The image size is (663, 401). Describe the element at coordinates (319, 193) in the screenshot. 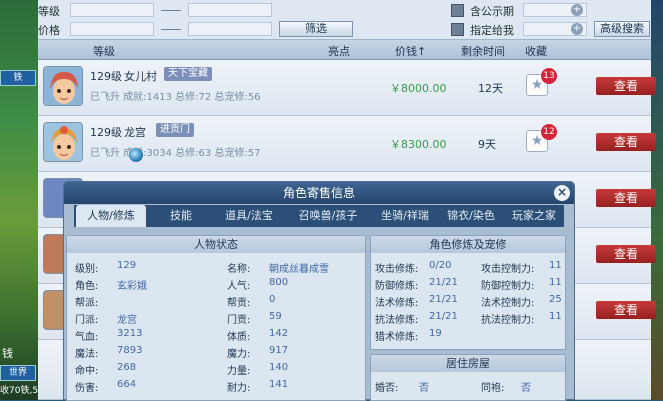

I see `panel-title: 角色寄售信息` at that location.